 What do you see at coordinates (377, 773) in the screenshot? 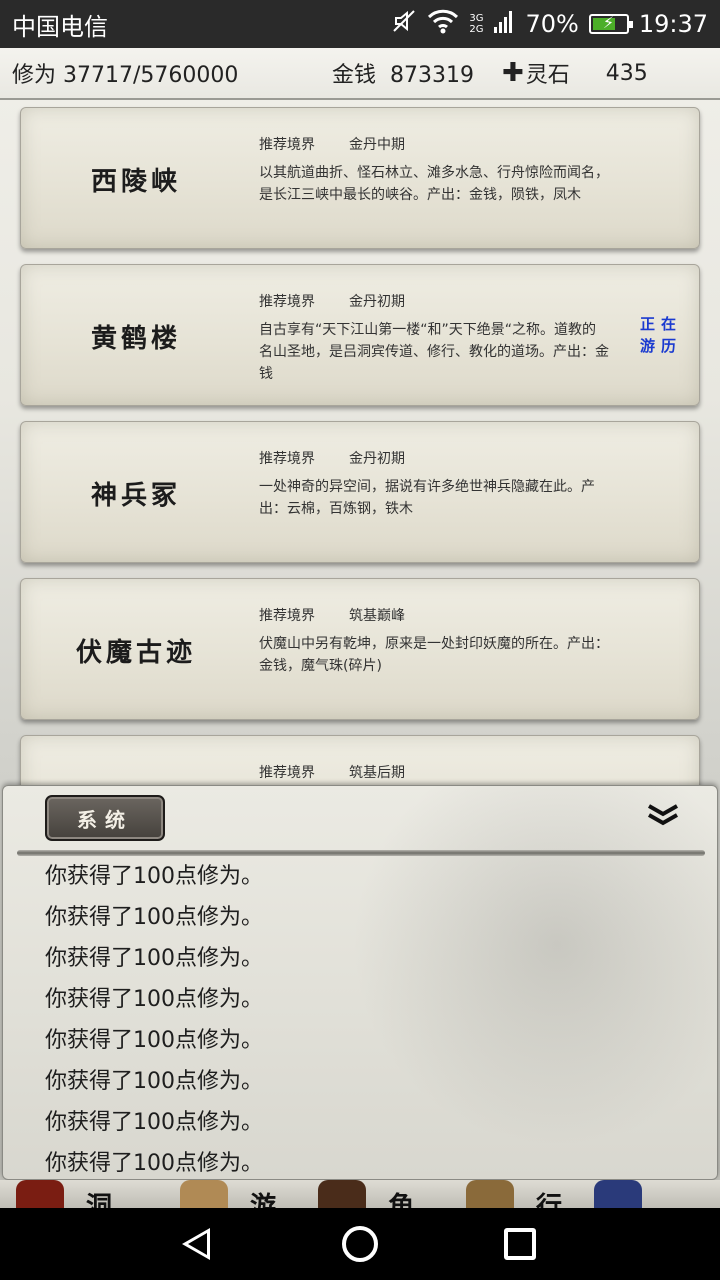
I see `realm-value: 筑基后期` at bounding box center [377, 773].